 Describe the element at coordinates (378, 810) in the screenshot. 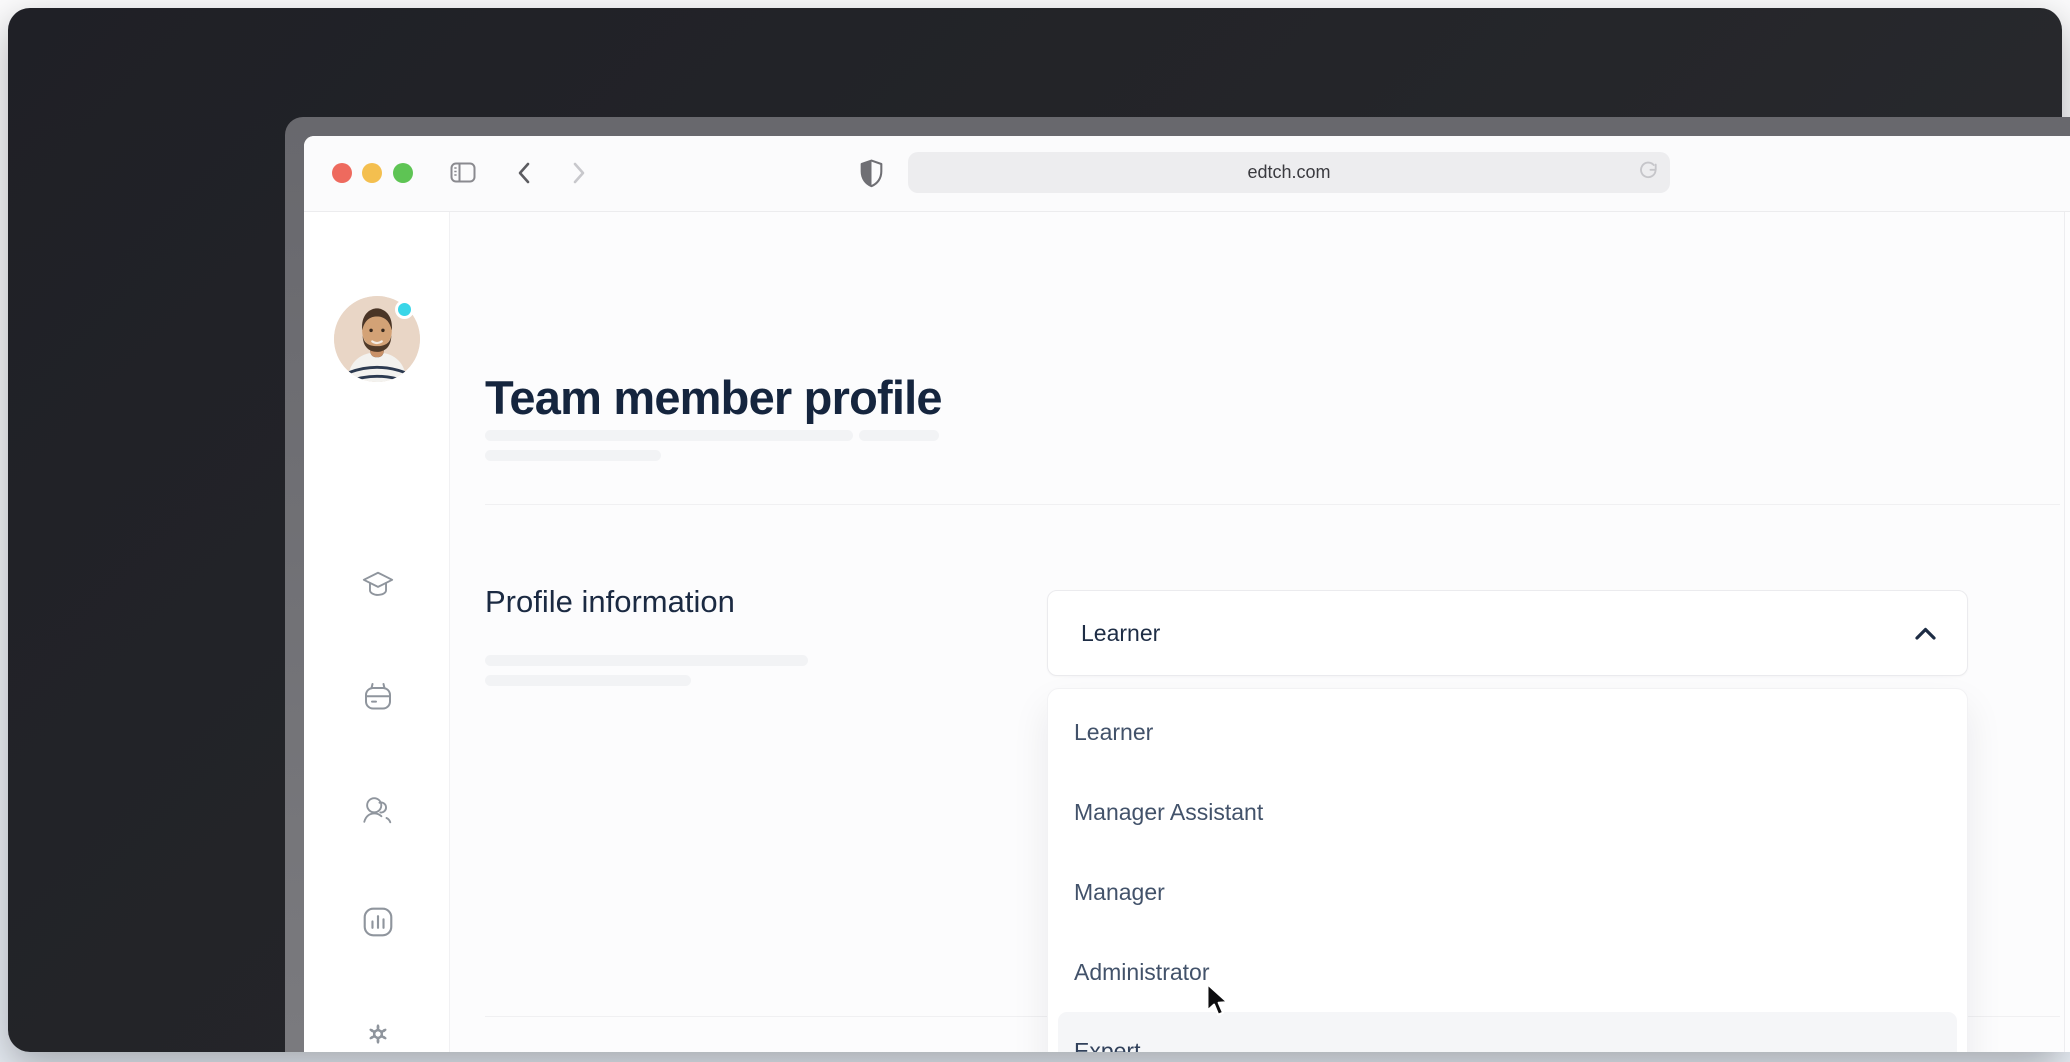

I see `sidebar-item-team-icon` at that location.